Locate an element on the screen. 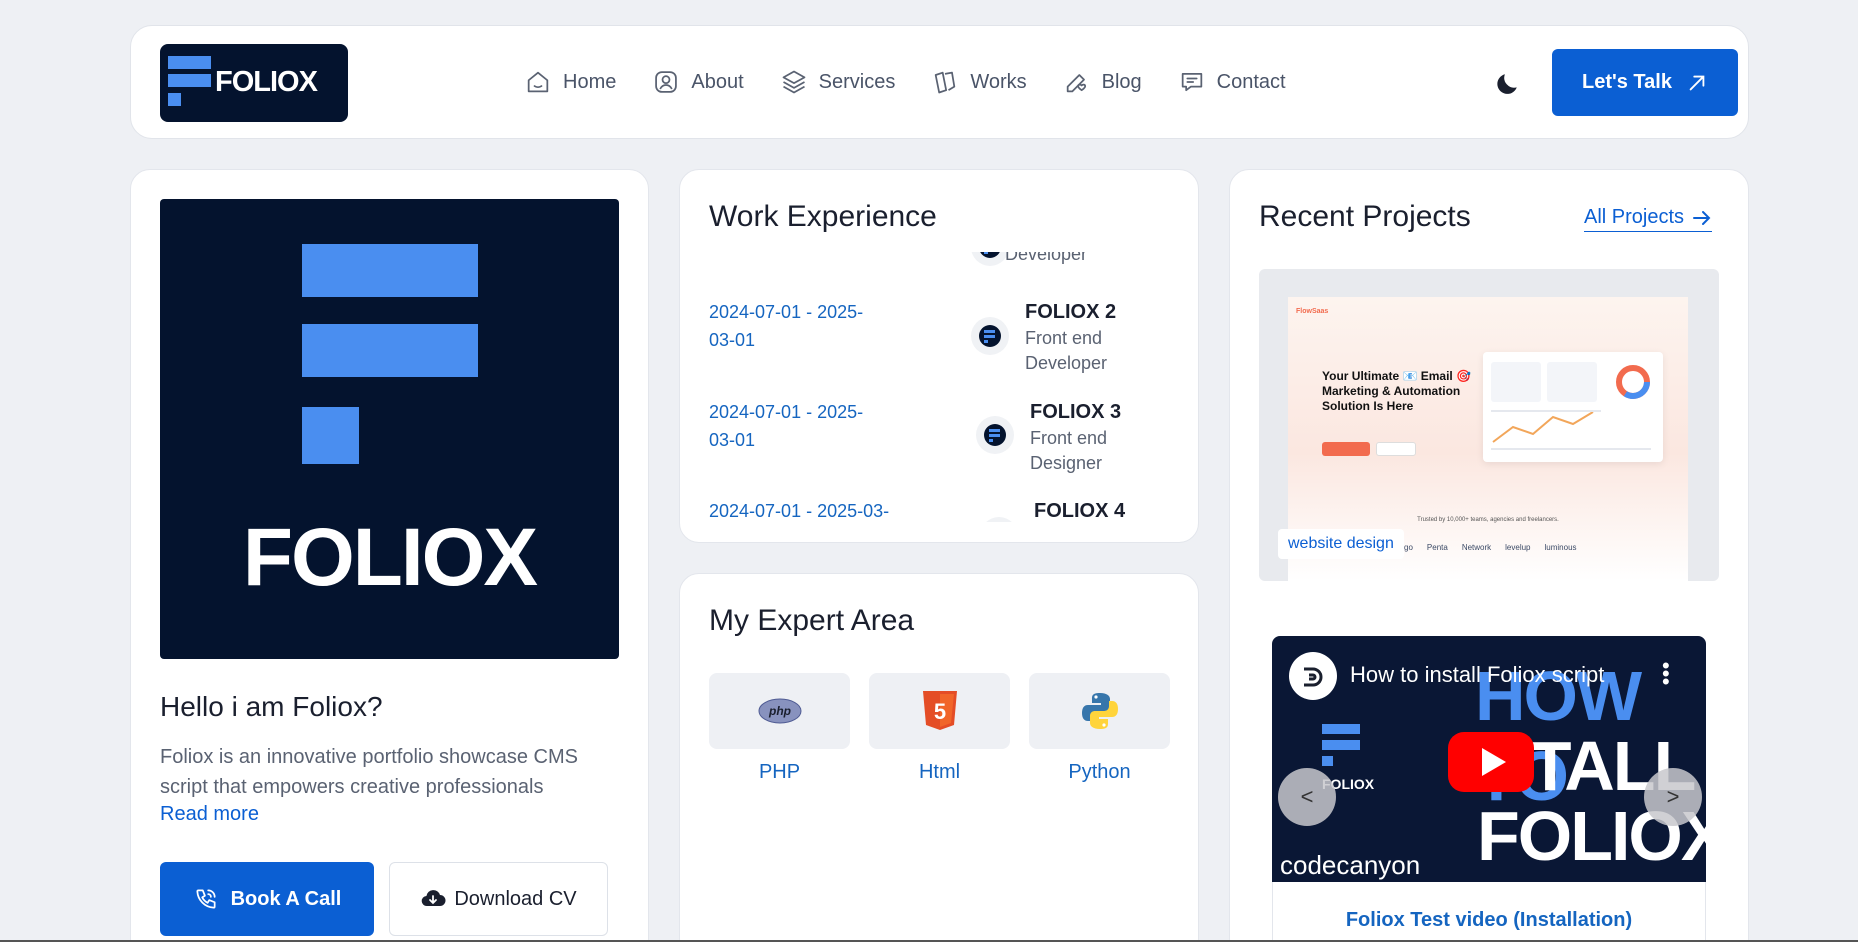 The image size is (1858, 942). lets-talk-button: Let's Talk is located at coordinates (1645, 82).